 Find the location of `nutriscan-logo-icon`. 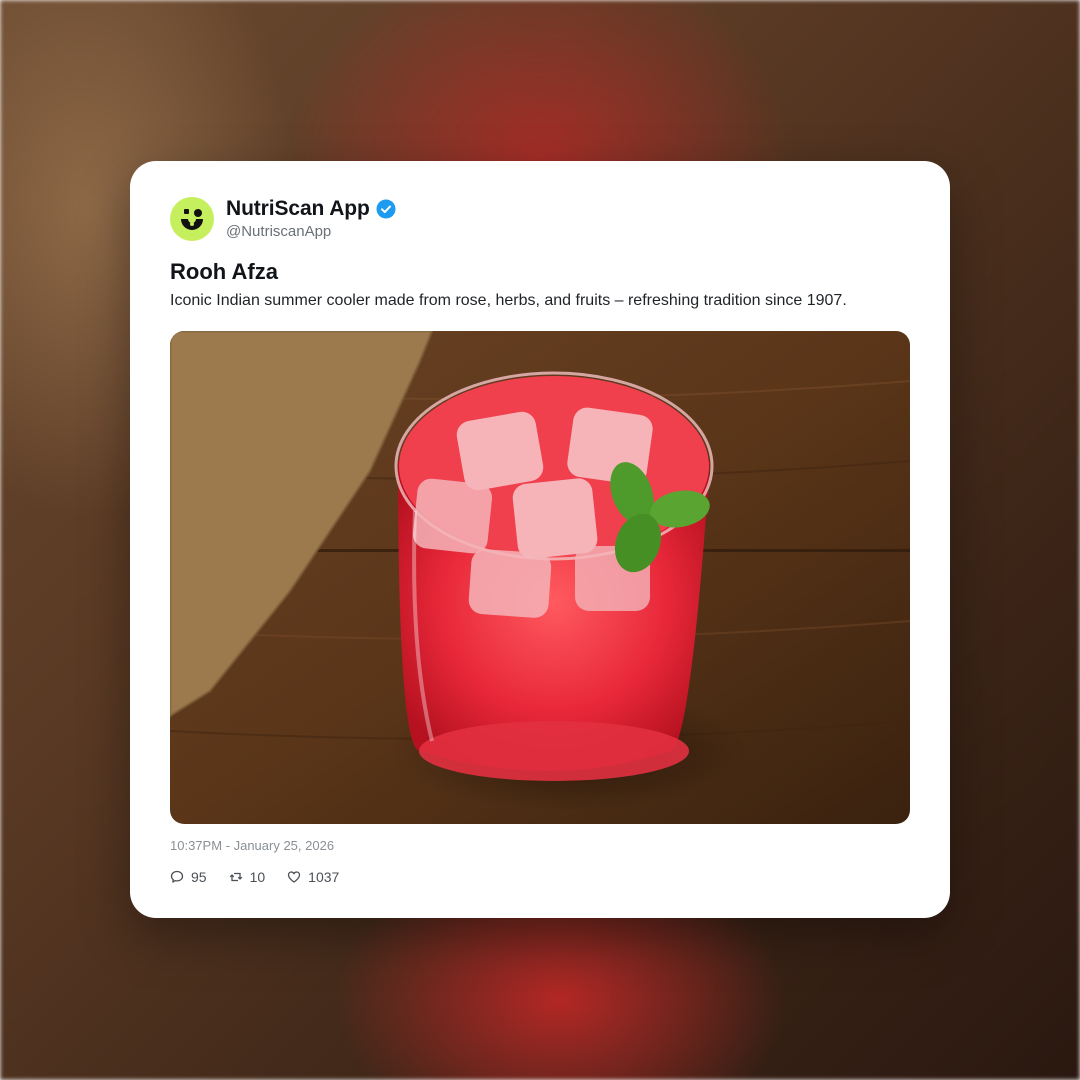

nutriscan-logo-icon is located at coordinates (192, 219).